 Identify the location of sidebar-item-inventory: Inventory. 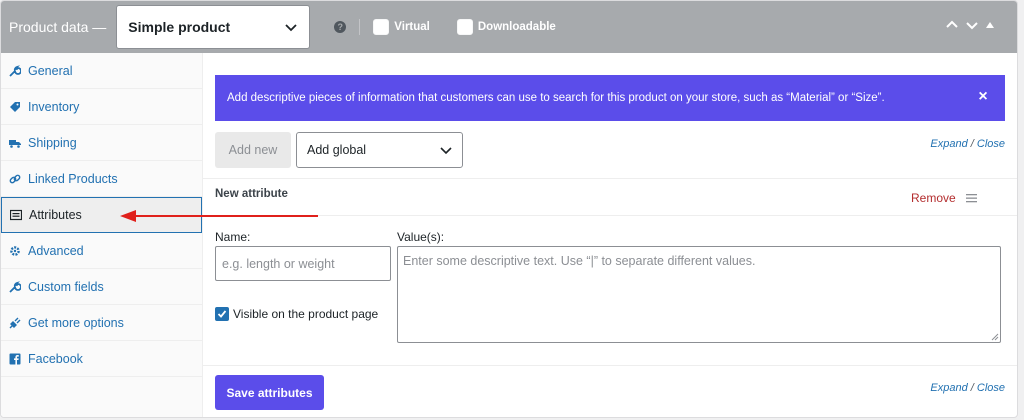
(101, 107).